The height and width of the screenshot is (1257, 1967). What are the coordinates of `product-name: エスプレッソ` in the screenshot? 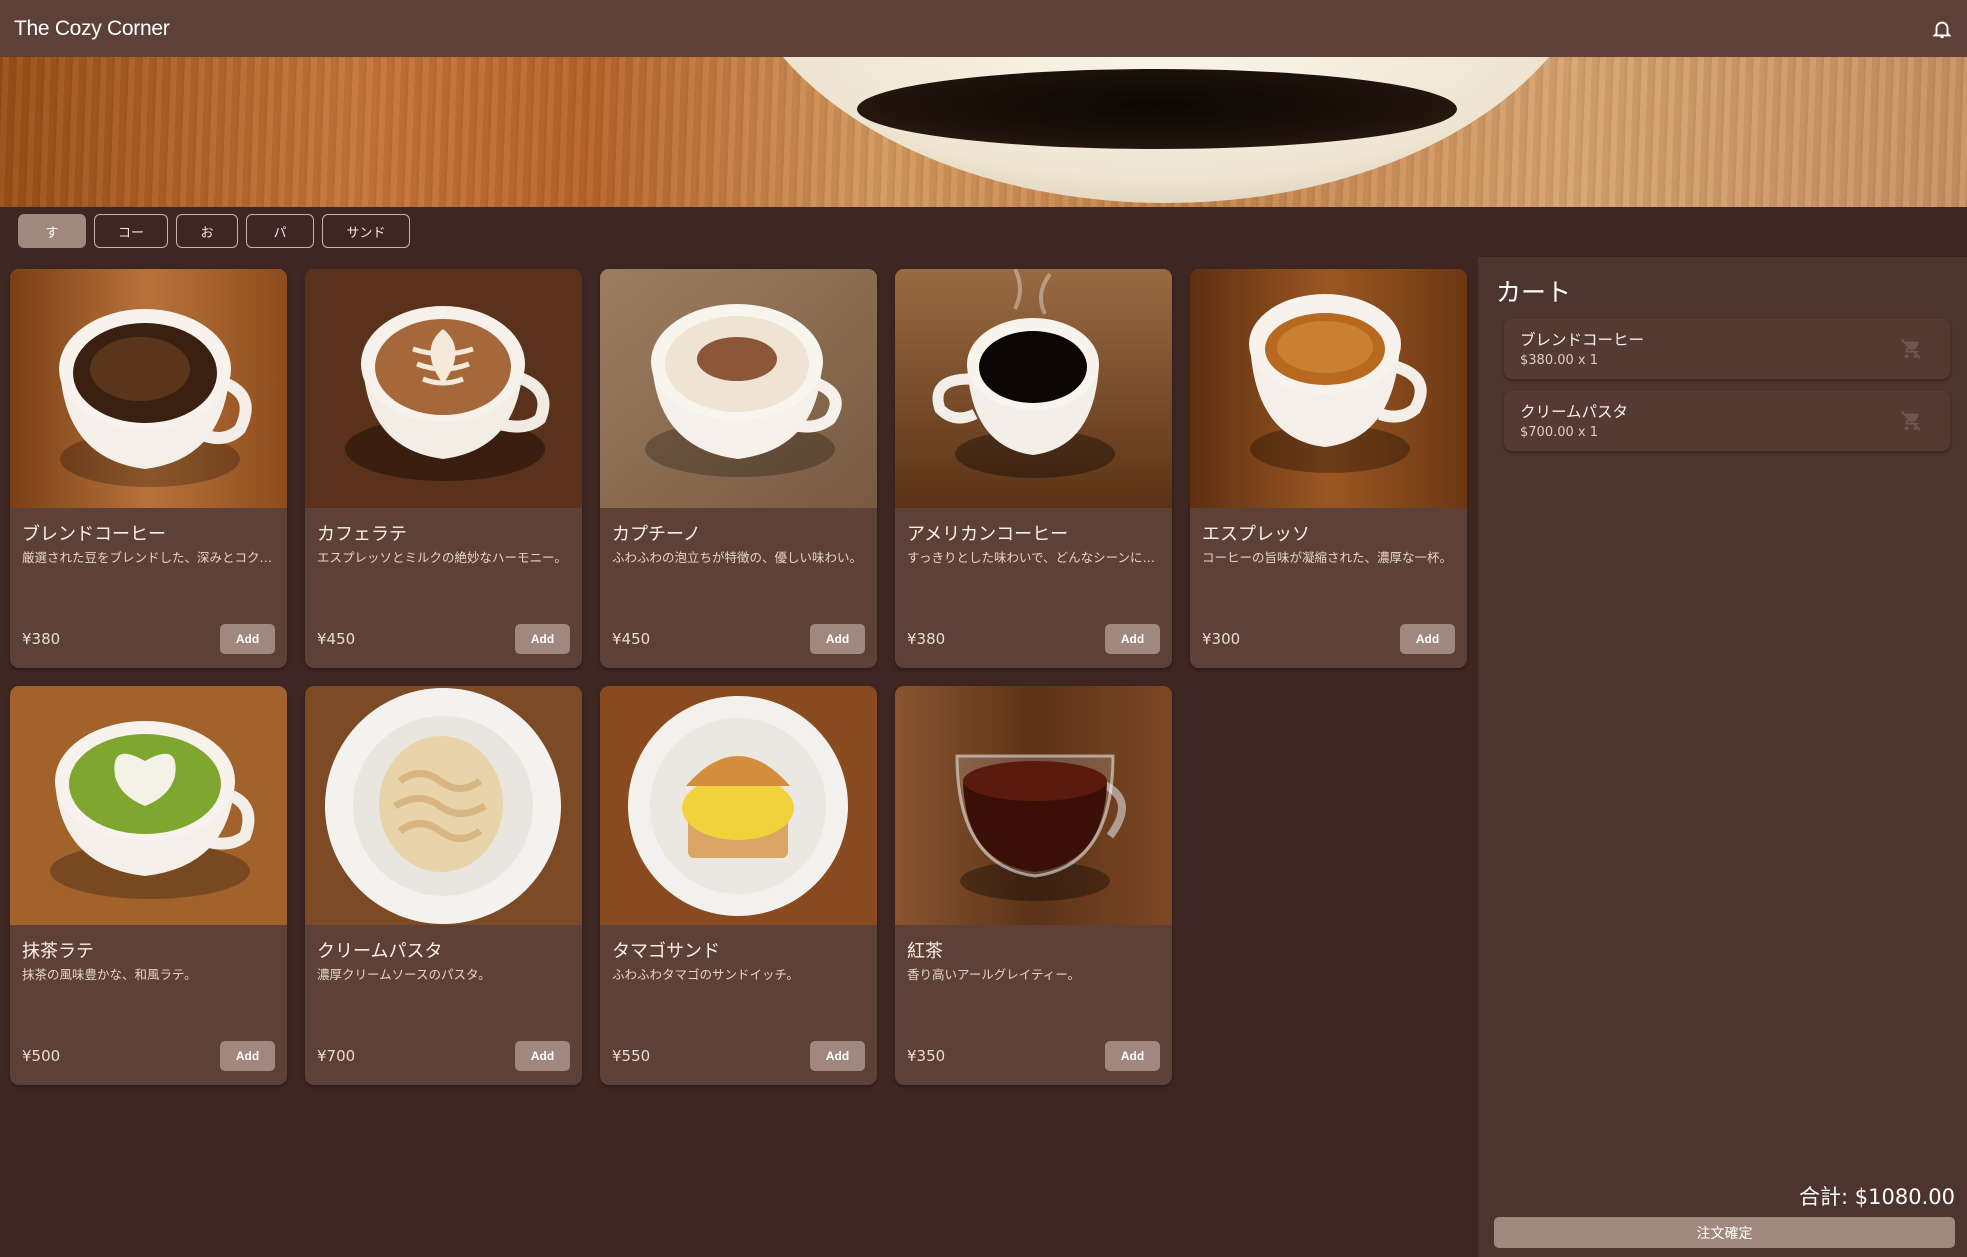 It's located at (1256, 534).